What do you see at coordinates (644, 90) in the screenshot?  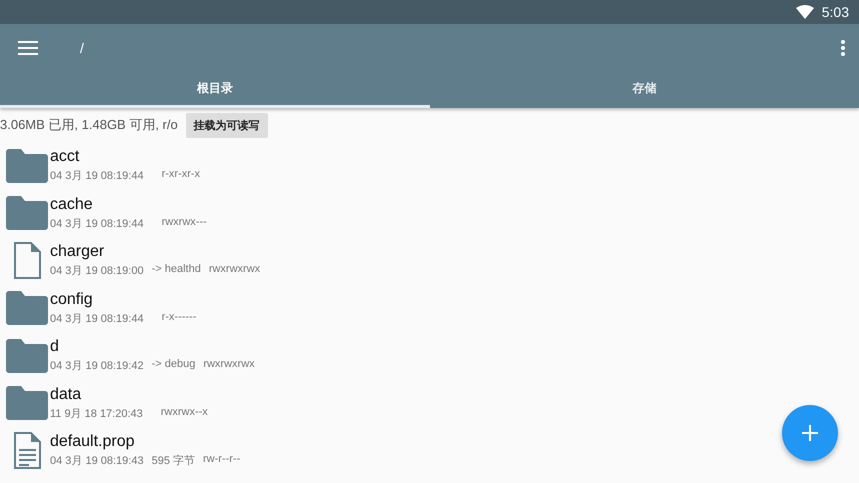 I see `tab: 存储` at bounding box center [644, 90].